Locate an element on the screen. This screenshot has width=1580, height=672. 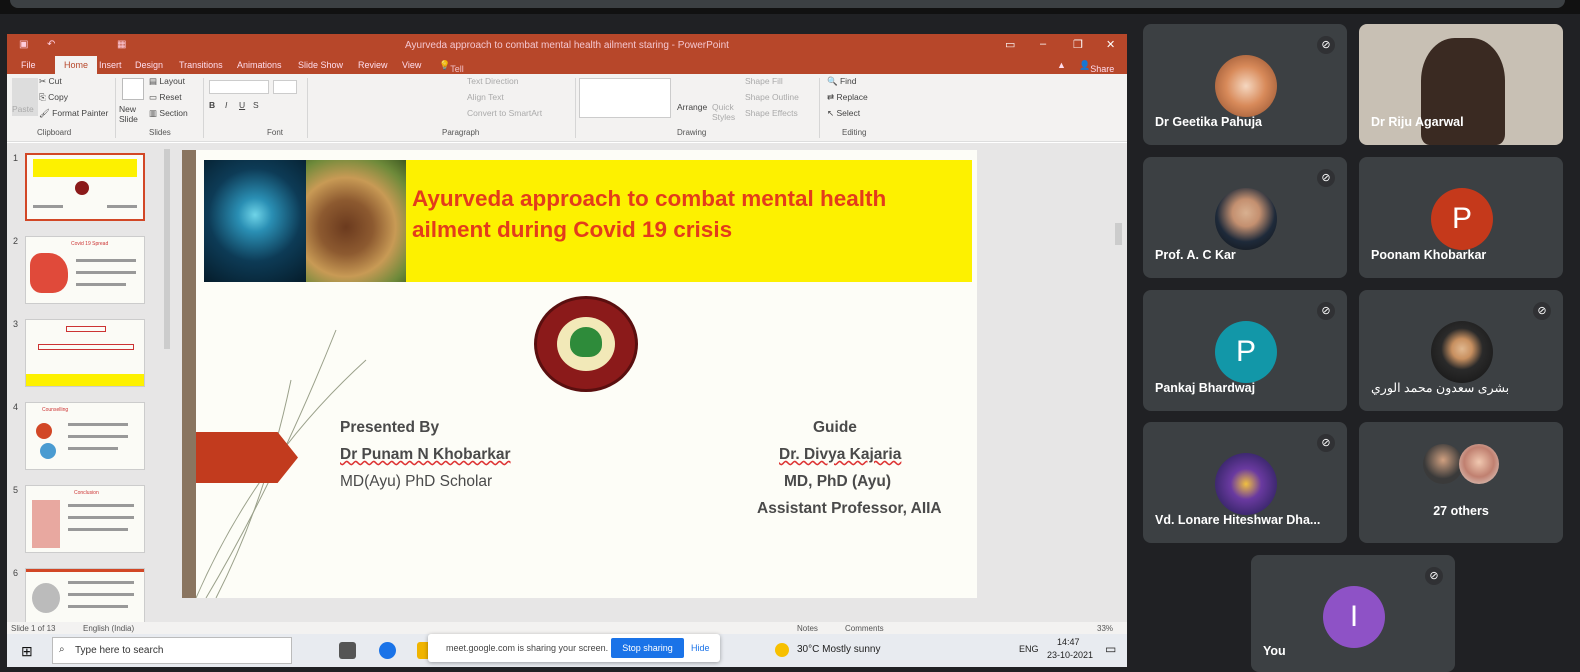
smartart-button: Convert to SmartArt is located at coordinates (504, 113).